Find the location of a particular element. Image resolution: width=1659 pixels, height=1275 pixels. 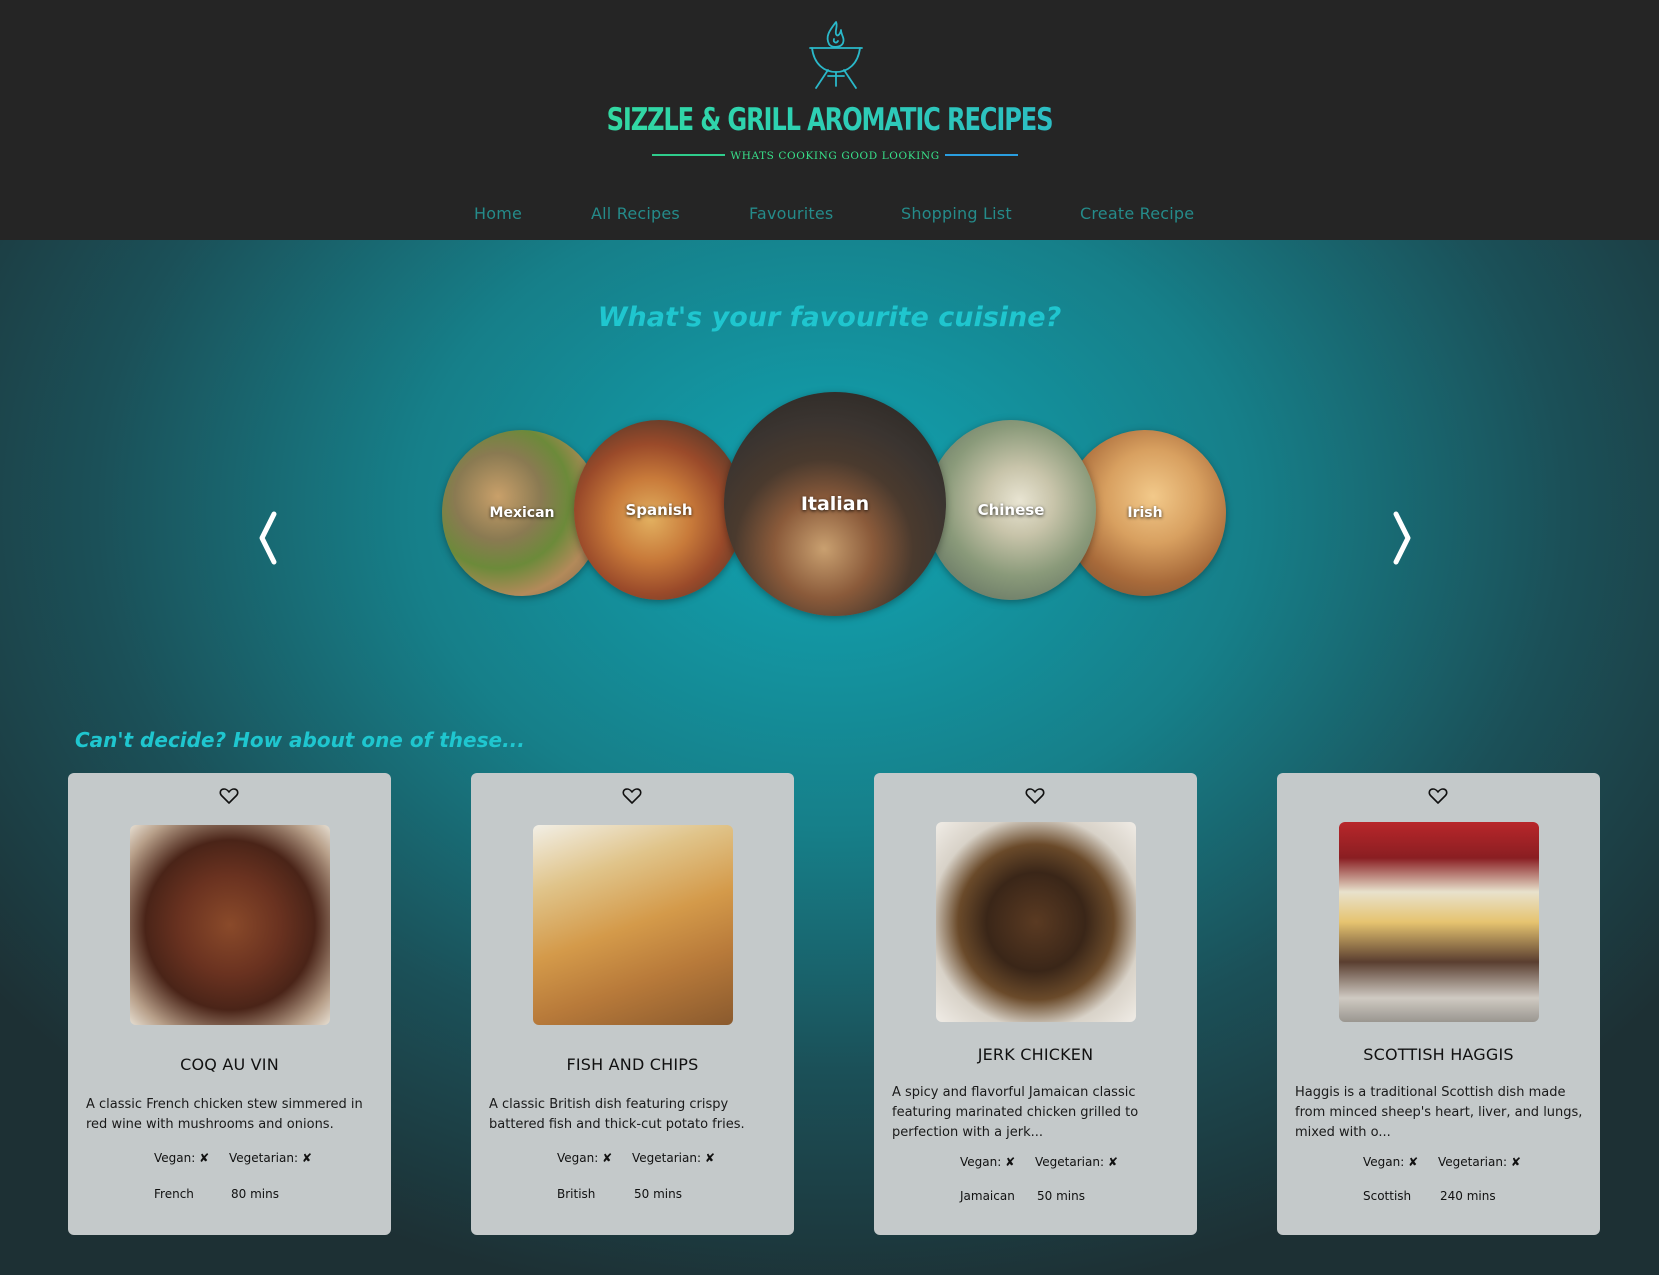

nav-home: Home is located at coordinates (498, 213).